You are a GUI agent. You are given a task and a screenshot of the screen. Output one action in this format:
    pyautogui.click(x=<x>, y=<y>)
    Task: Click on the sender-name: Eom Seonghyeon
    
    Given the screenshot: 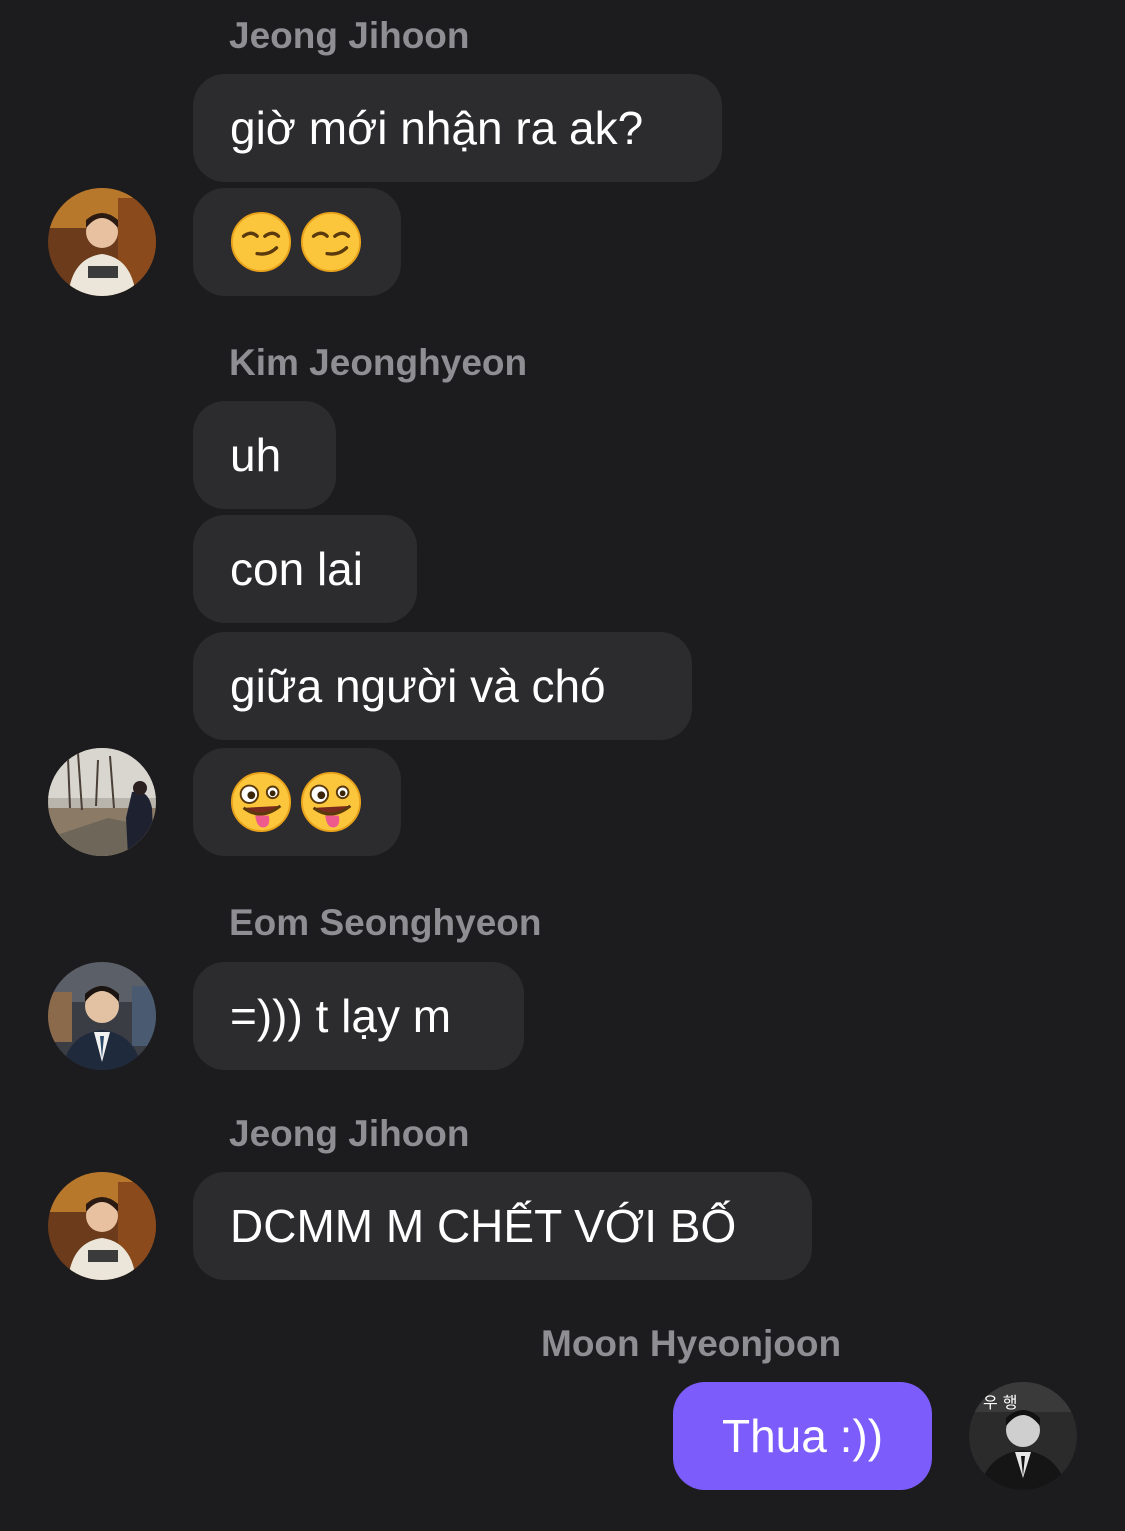 What is the action you would take?
    pyautogui.click(x=385, y=922)
    